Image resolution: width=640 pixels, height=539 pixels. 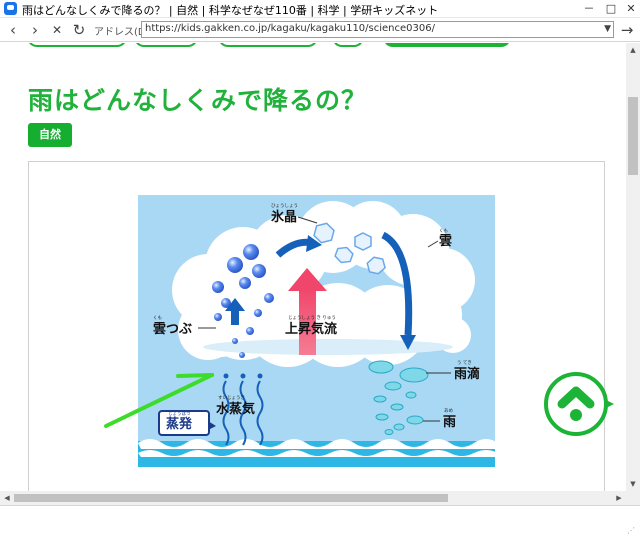 What do you see at coordinates (464, 363) in the screenshot?
I see `ruby-raindrop: う てき` at bounding box center [464, 363].